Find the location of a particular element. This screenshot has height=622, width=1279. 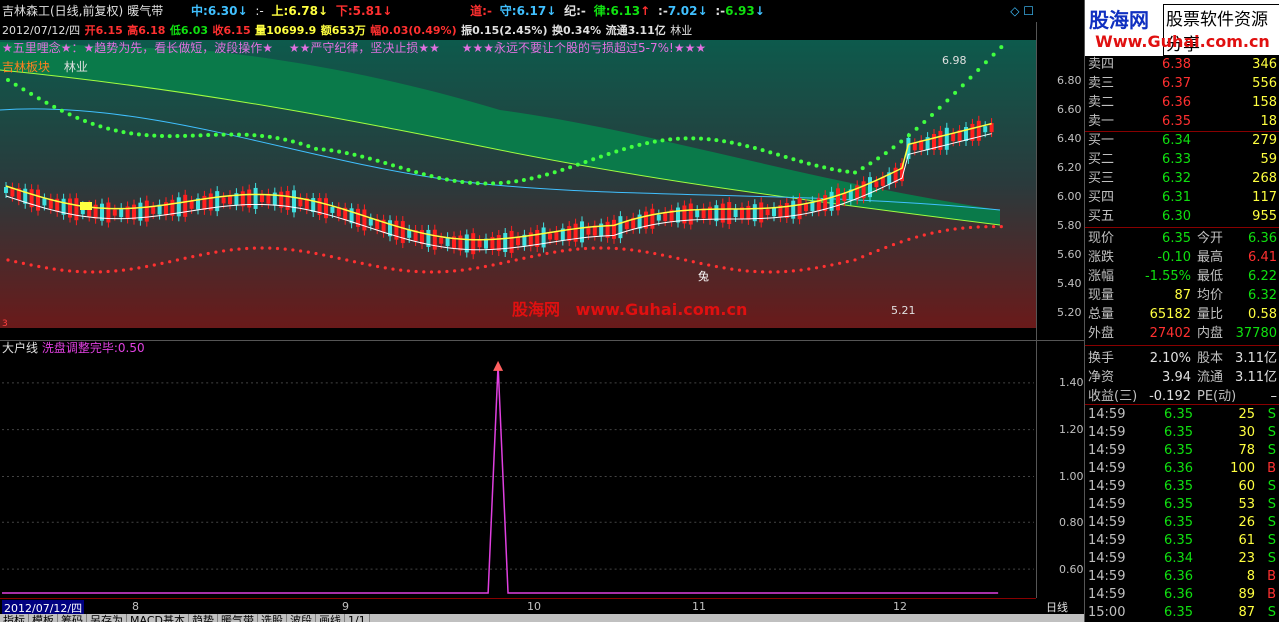

ob-price: 6.33 is located at coordinates (1176, 159).